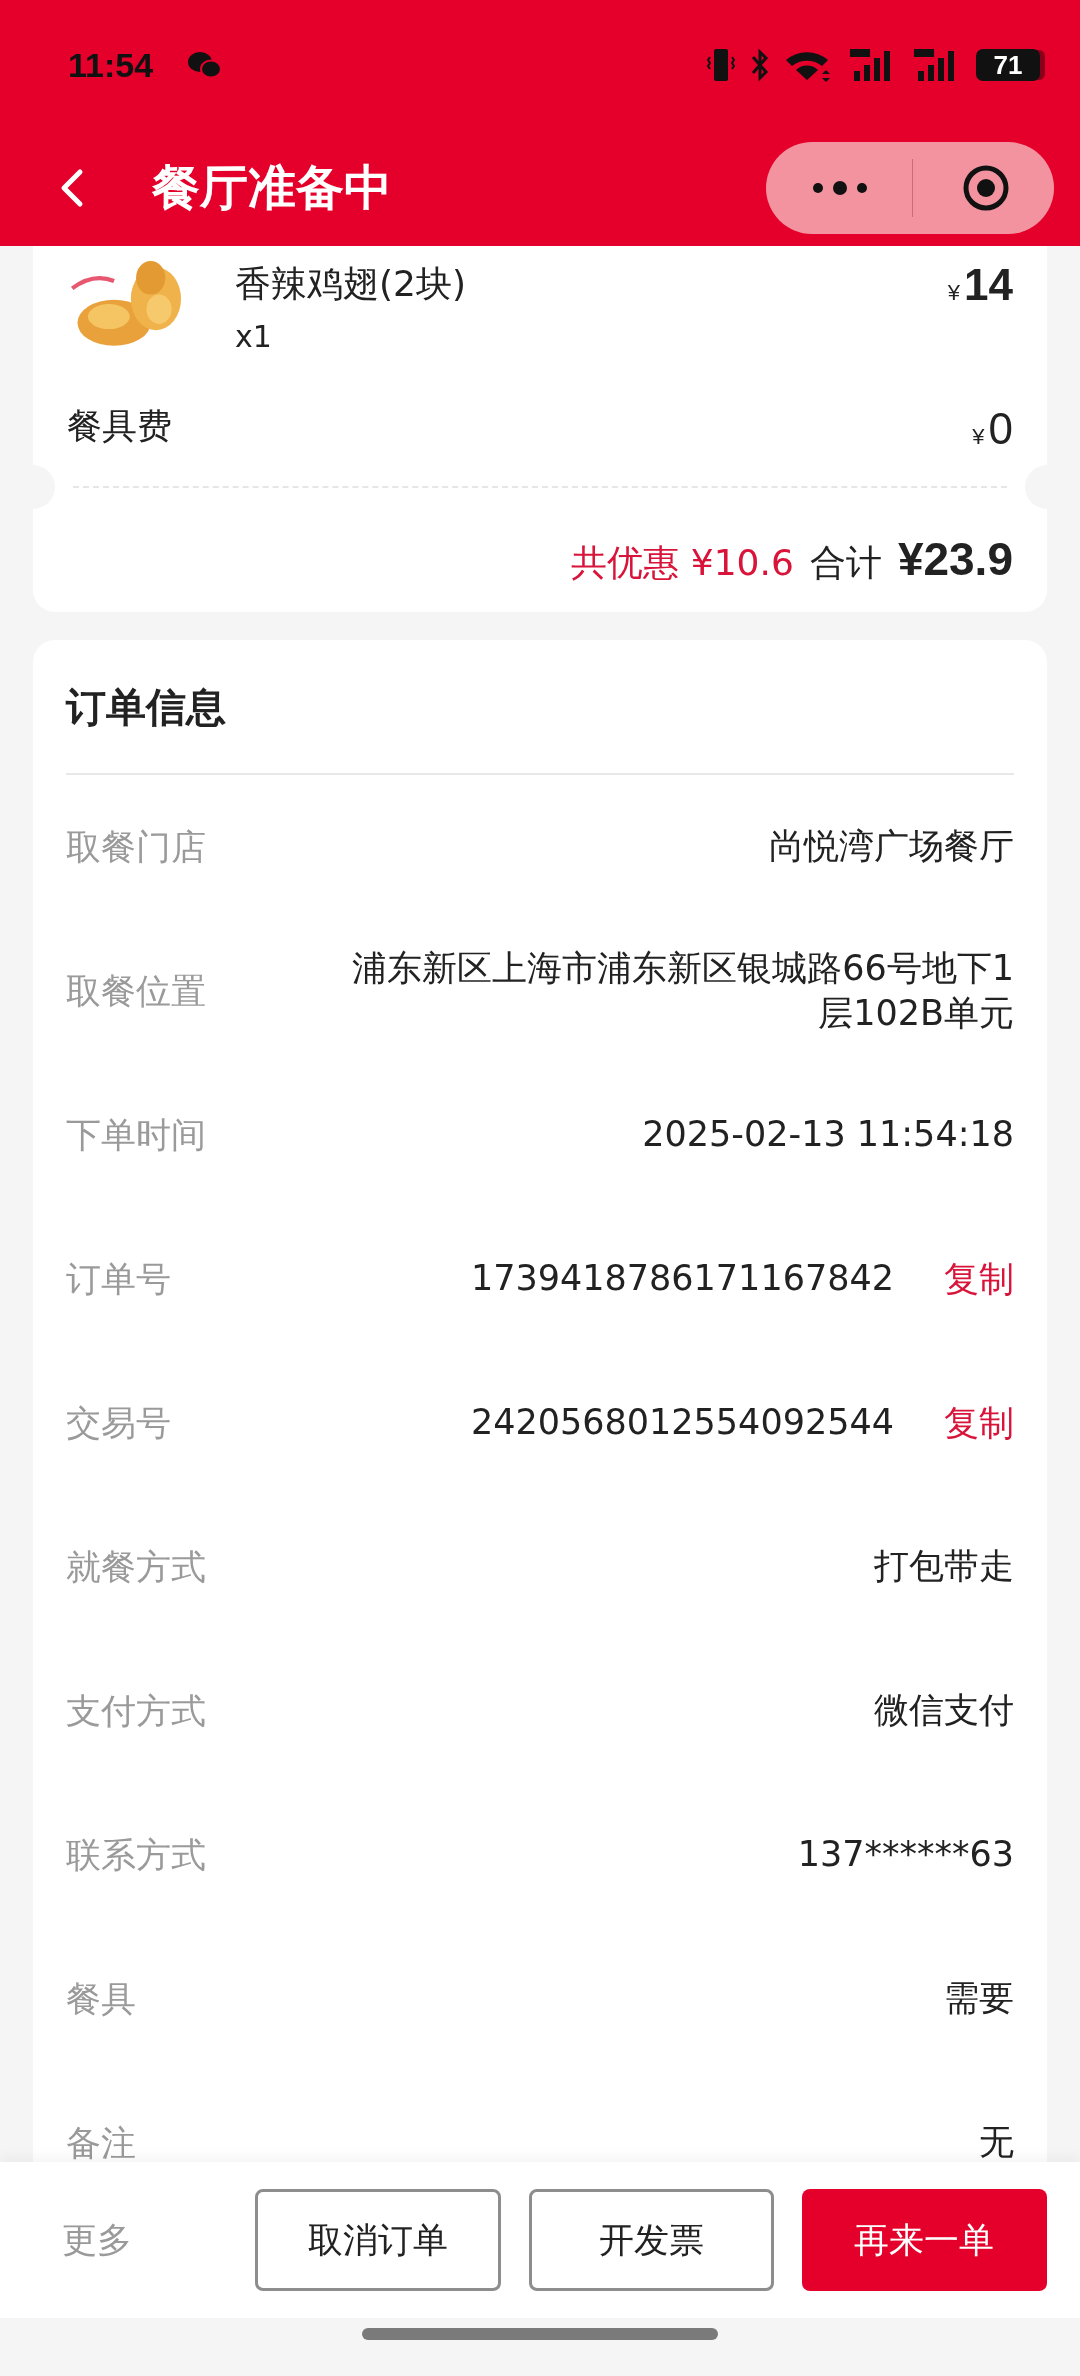 This screenshot has height=2376, width=1080. I want to click on info-label: 餐具, so click(101, 1999).